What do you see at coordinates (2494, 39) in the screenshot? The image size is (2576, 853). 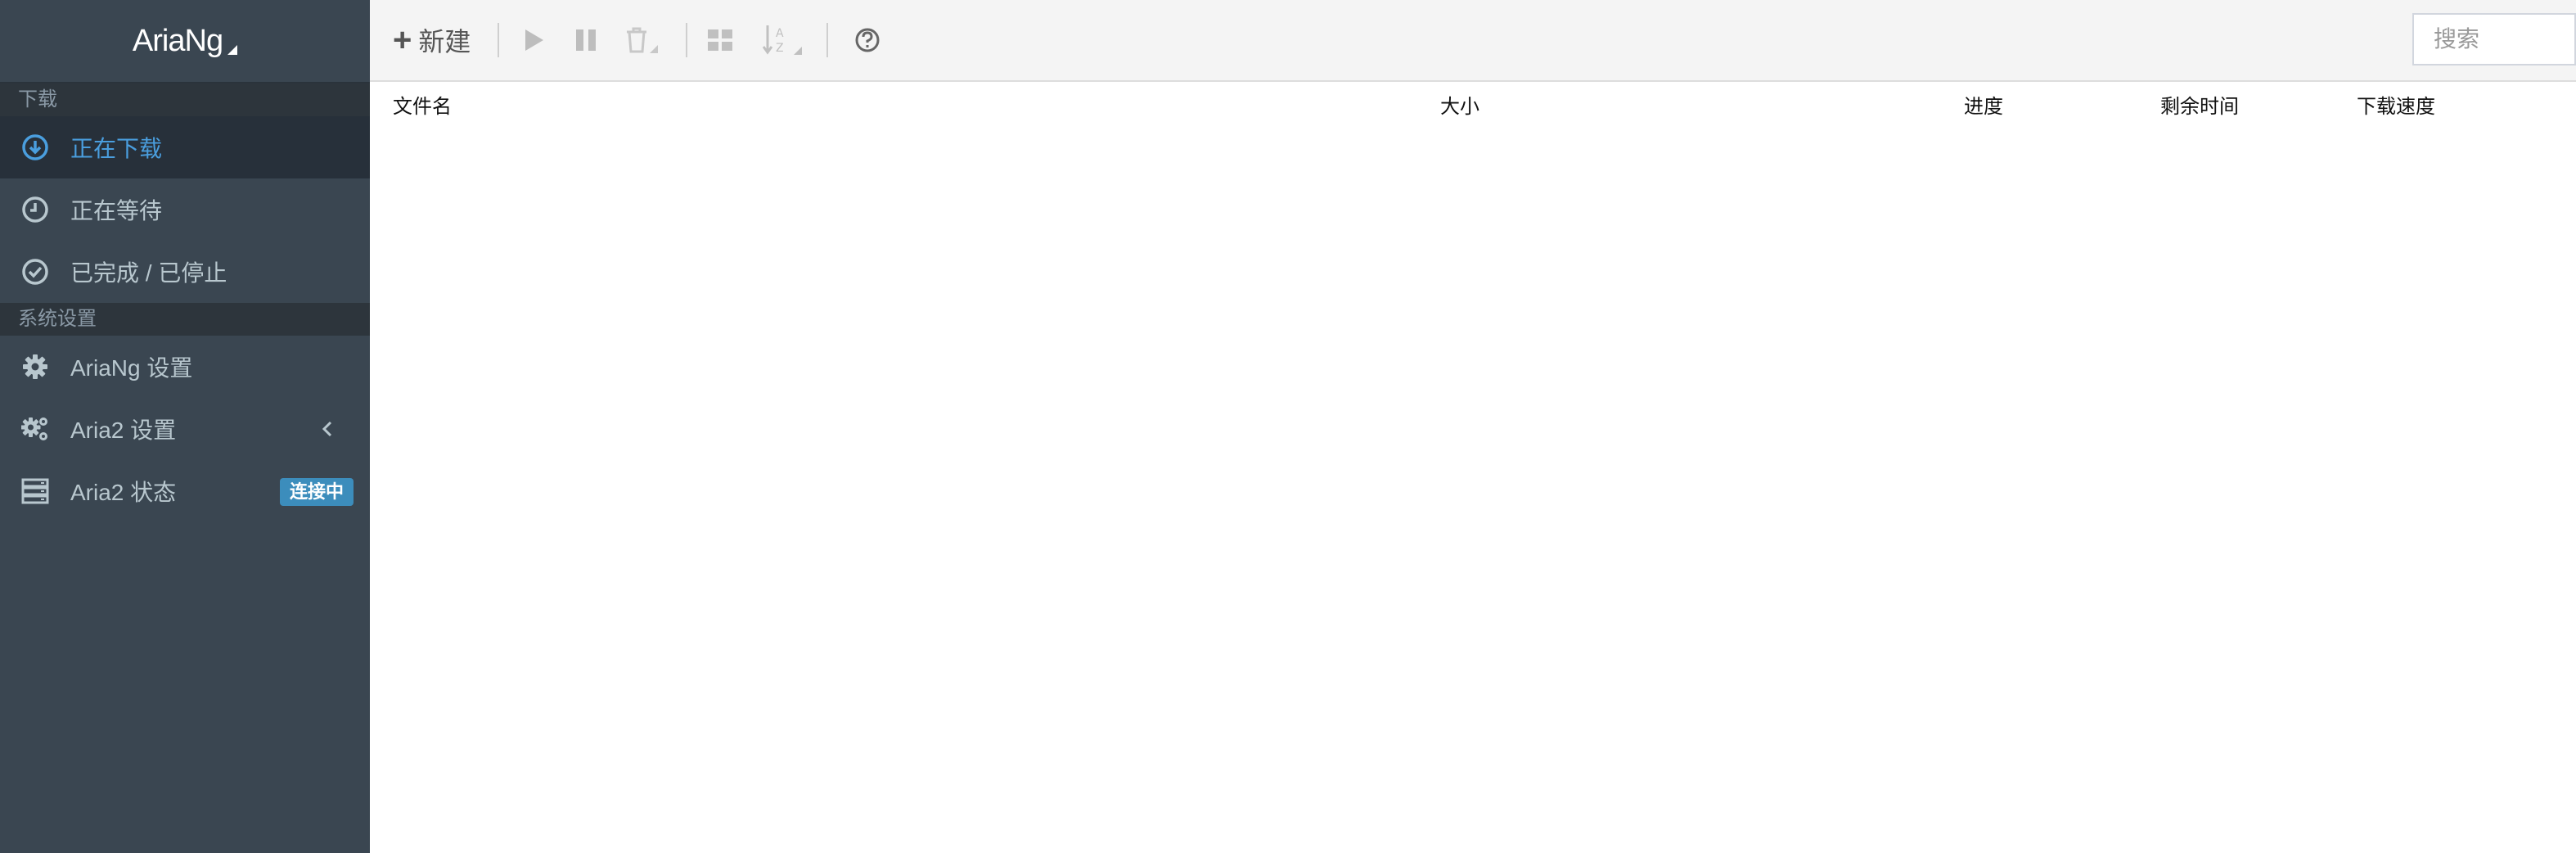 I see `search-input: 搜索` at bounding box center [2494, 39].